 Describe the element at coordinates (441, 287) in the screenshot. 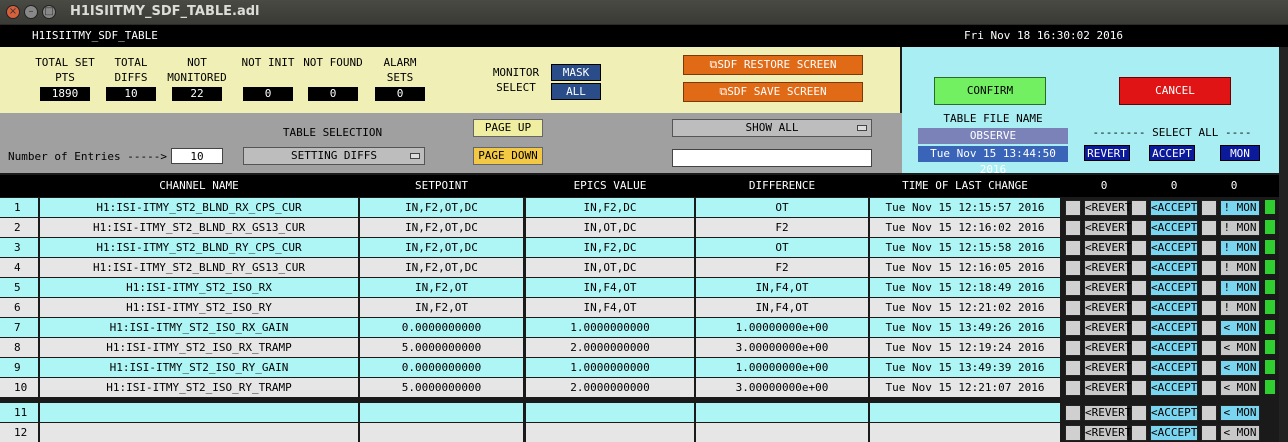

I see `cell-setpoint: IN,F2,OT` at that location.